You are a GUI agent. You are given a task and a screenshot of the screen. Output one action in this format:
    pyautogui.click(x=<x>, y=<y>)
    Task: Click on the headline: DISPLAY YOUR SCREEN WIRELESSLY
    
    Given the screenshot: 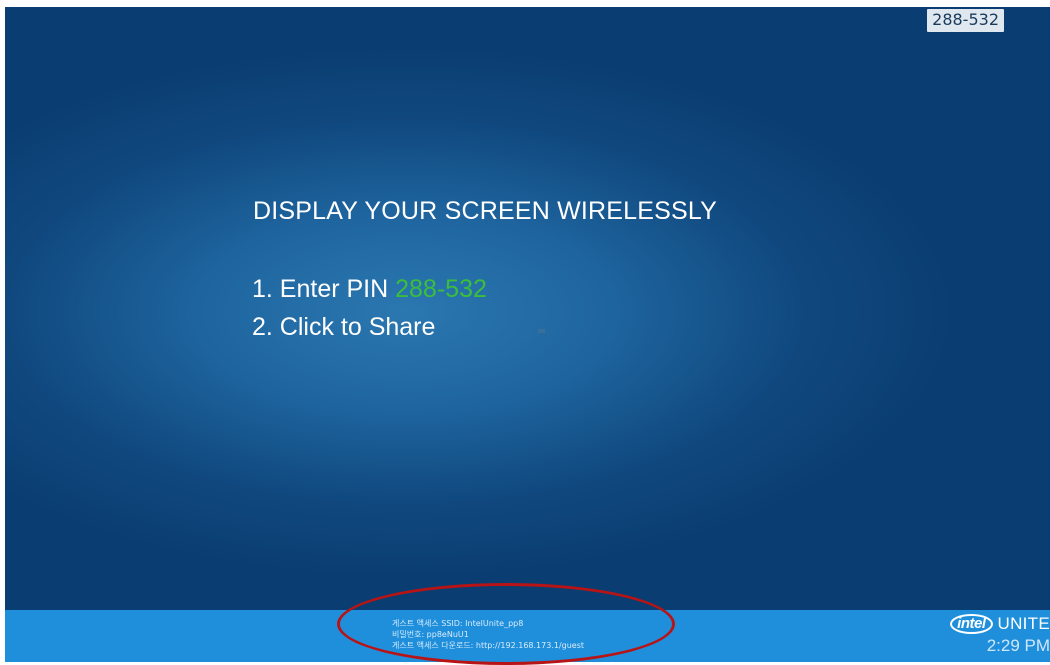 What is the action you would take?
    pyautogui.click(x=485, y=211)
    